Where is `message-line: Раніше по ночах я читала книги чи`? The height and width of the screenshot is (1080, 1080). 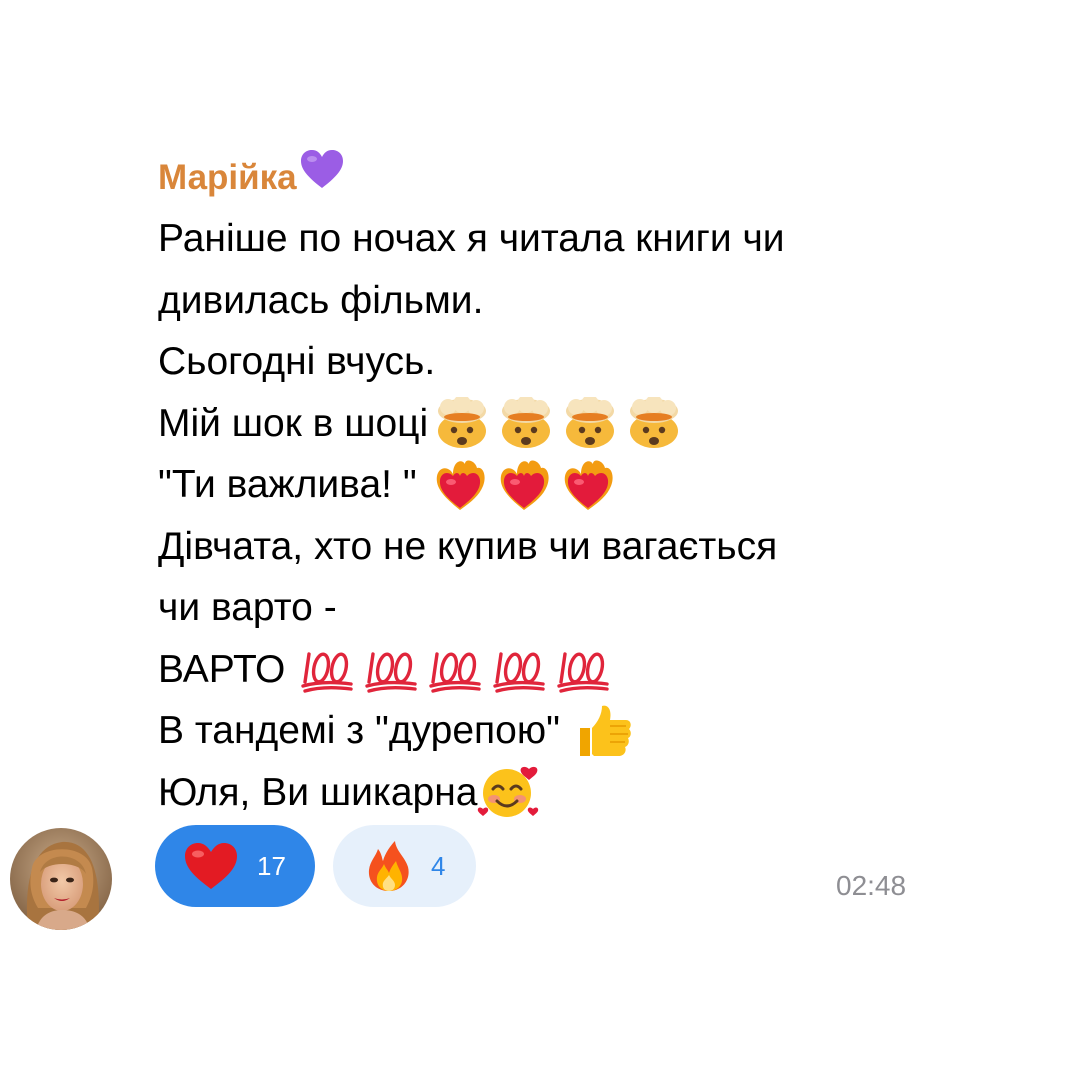
message-line: Раніше по ночах я читала книги чи is located at coordinates (471, 238).